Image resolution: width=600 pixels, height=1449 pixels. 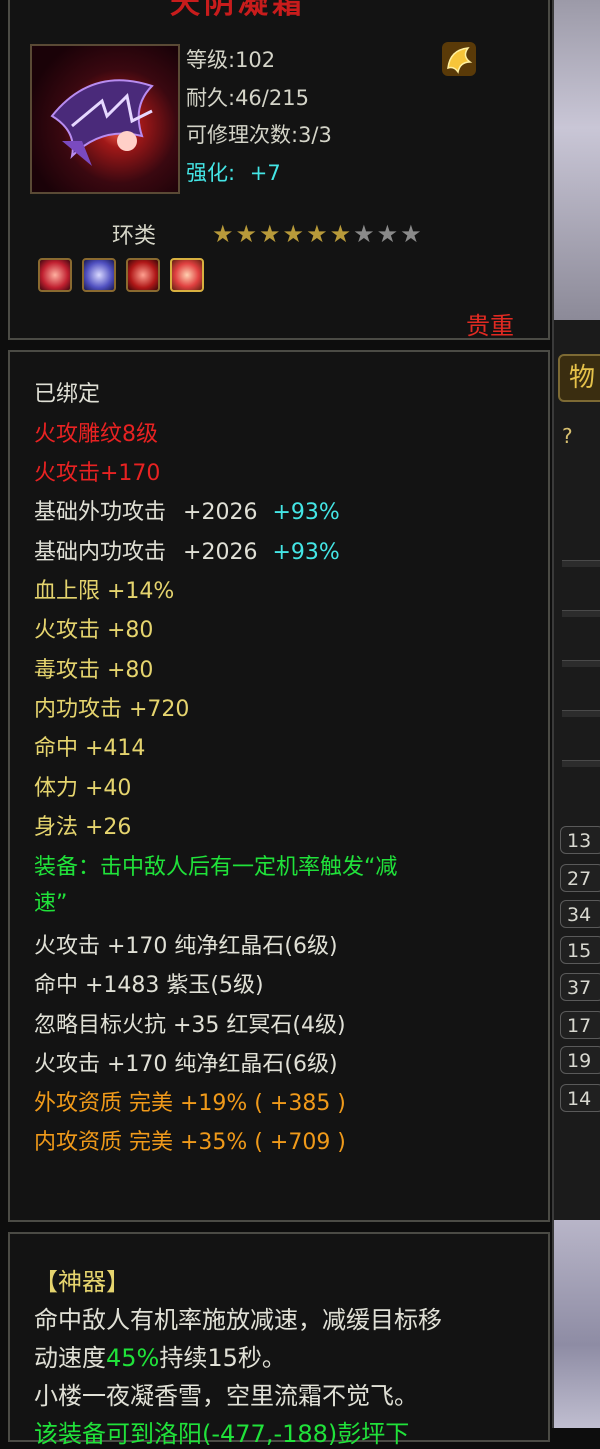 What do you see at coordinates (247, 98) in the screenshot?
I see `item-durability: 耐久:46/215` at bounding box center [247, 98].